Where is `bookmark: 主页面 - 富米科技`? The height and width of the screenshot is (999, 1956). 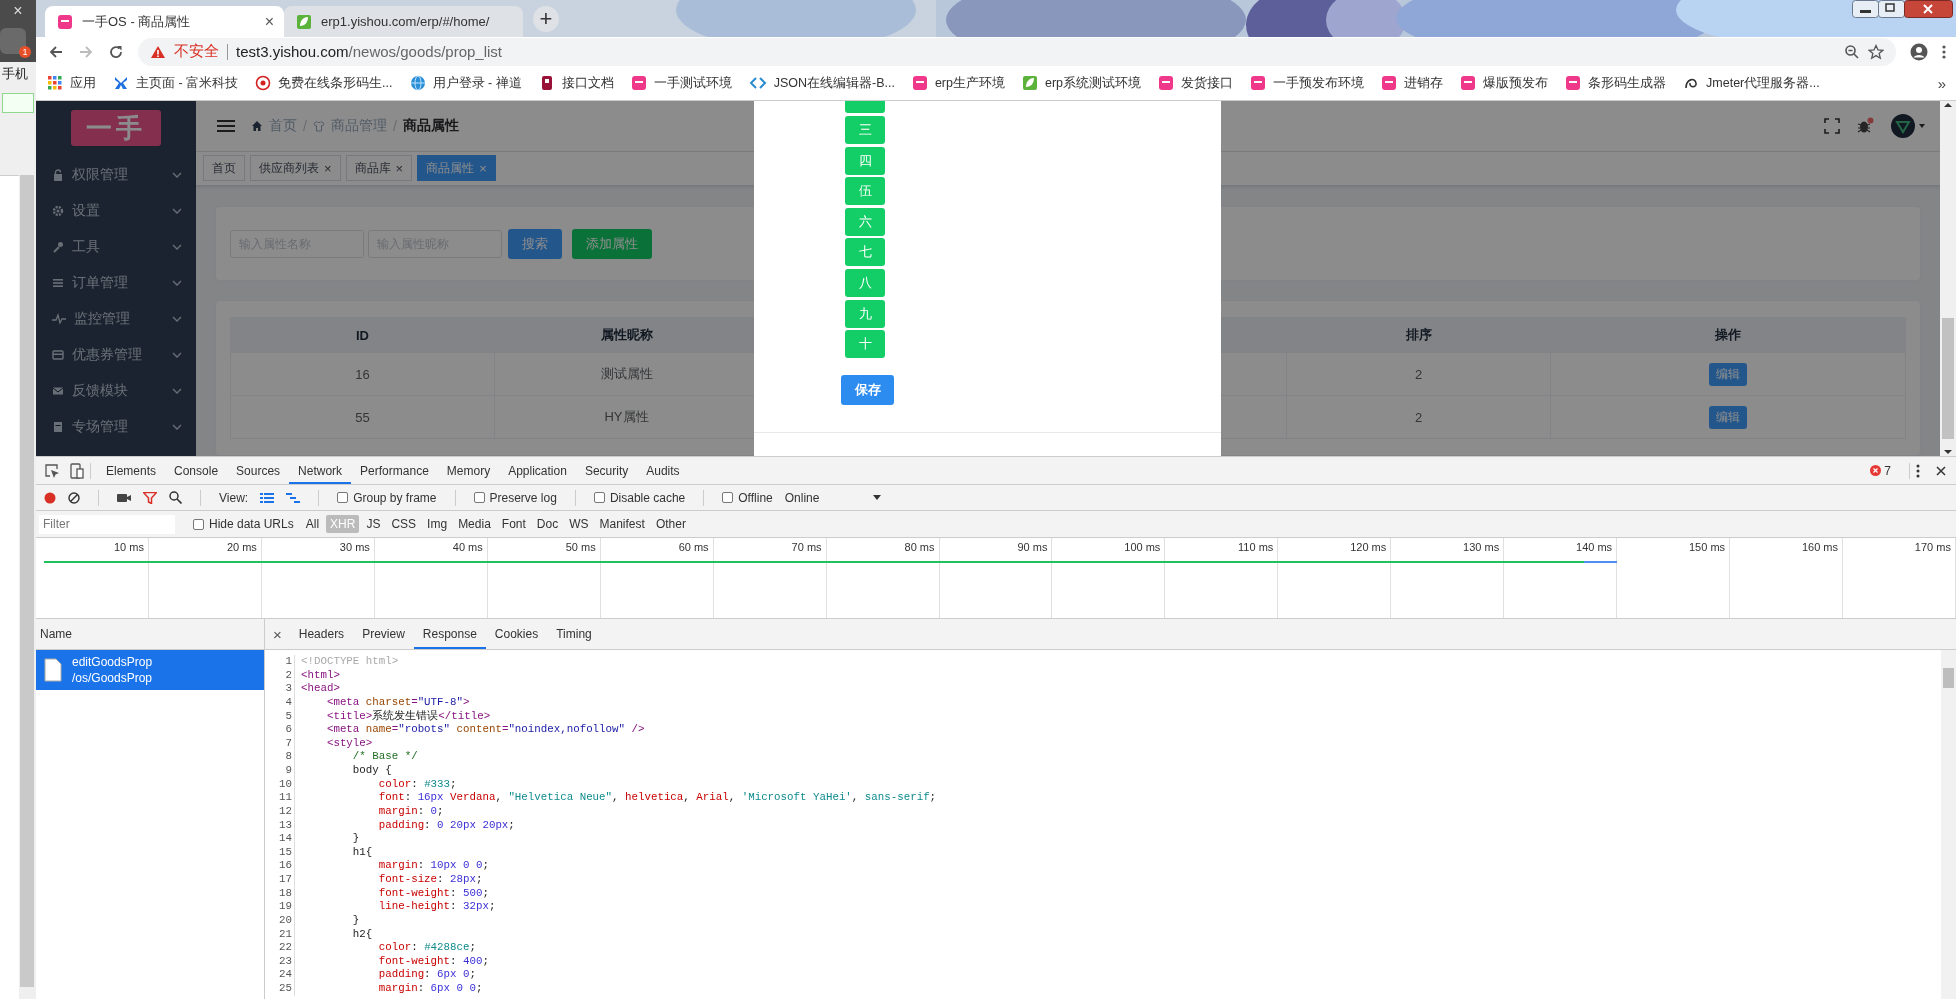
bookmark: 主页面 - 富米科技 is located at coordinates (176, 83).